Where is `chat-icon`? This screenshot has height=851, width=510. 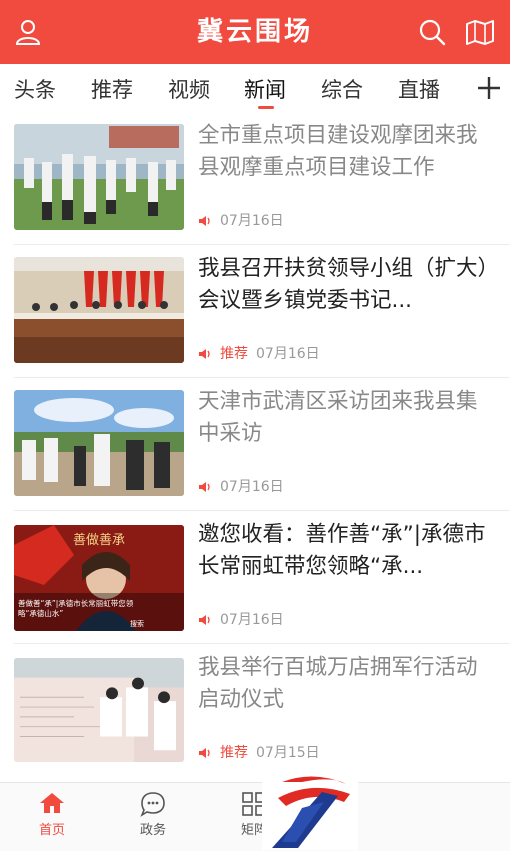 chat-icon is located at coordinates (152, 804).